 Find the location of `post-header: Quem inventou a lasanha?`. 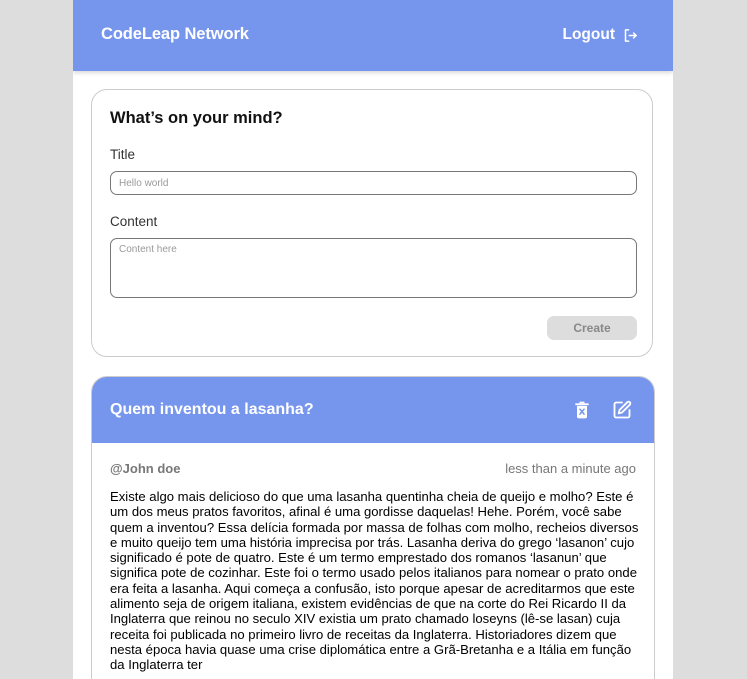

post-header: Quem inventou a lasanha? is located at coordinates (373, 410).